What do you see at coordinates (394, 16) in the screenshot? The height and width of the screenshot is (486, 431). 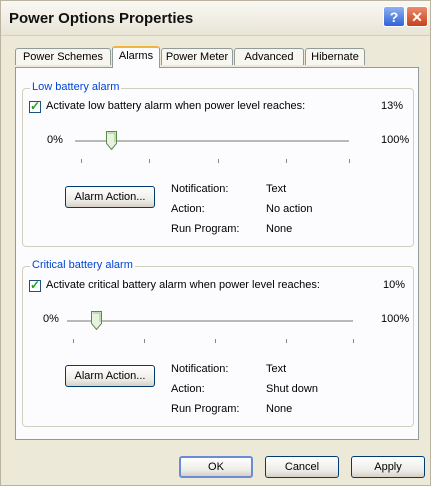 I see `help-button: ?` at bounding box center [394, 16].